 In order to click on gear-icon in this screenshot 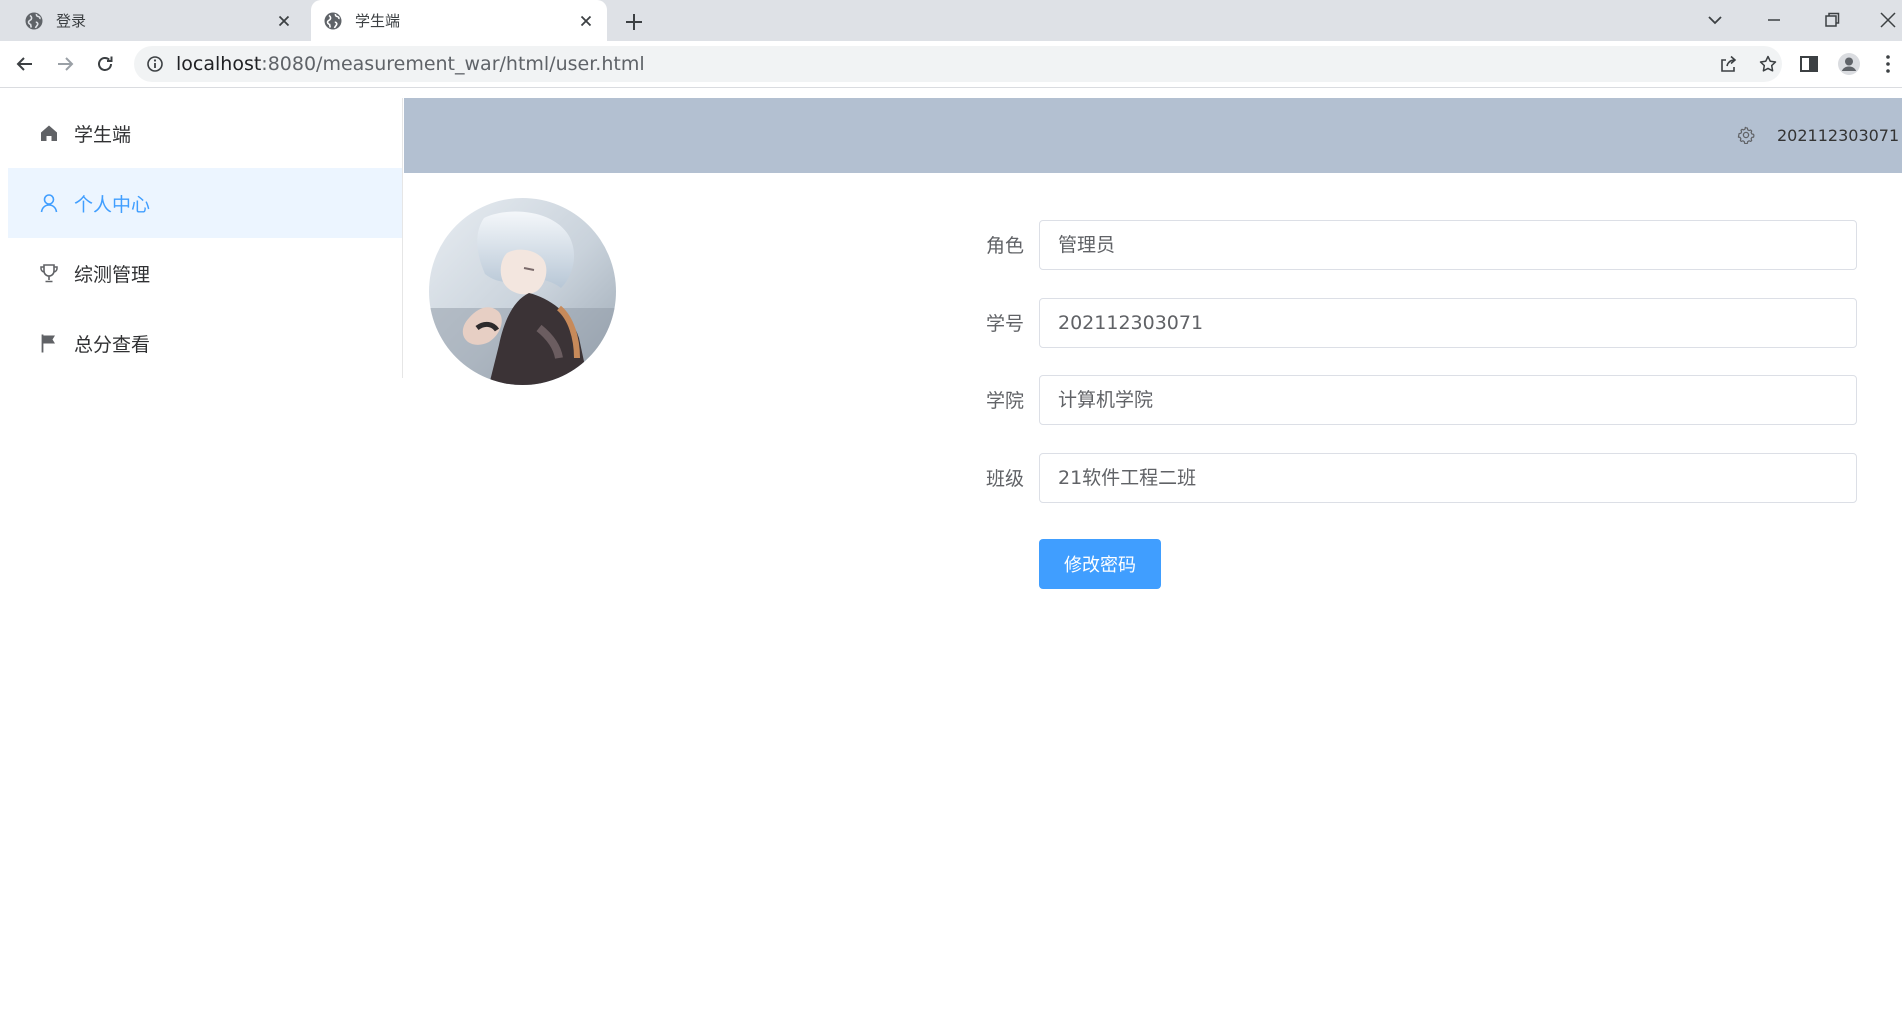, I will do `click(1746, 135)`.